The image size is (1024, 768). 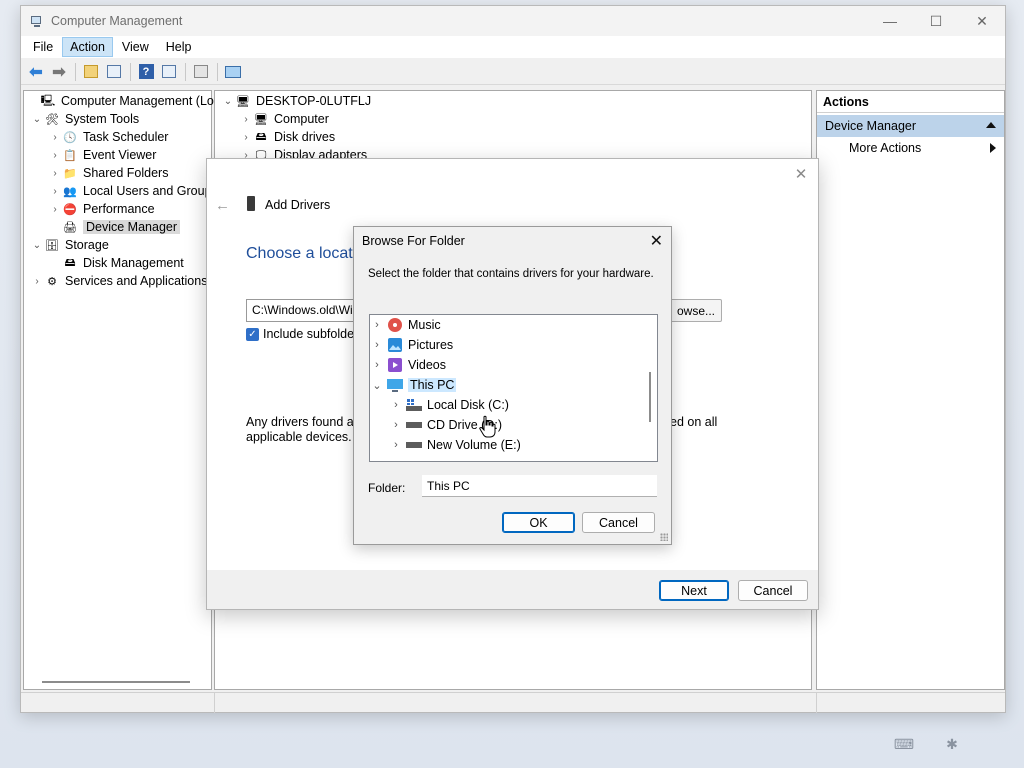 I want to click on driver-path-input: C:\Windows.old\Wi, so click(x=302, y=310).